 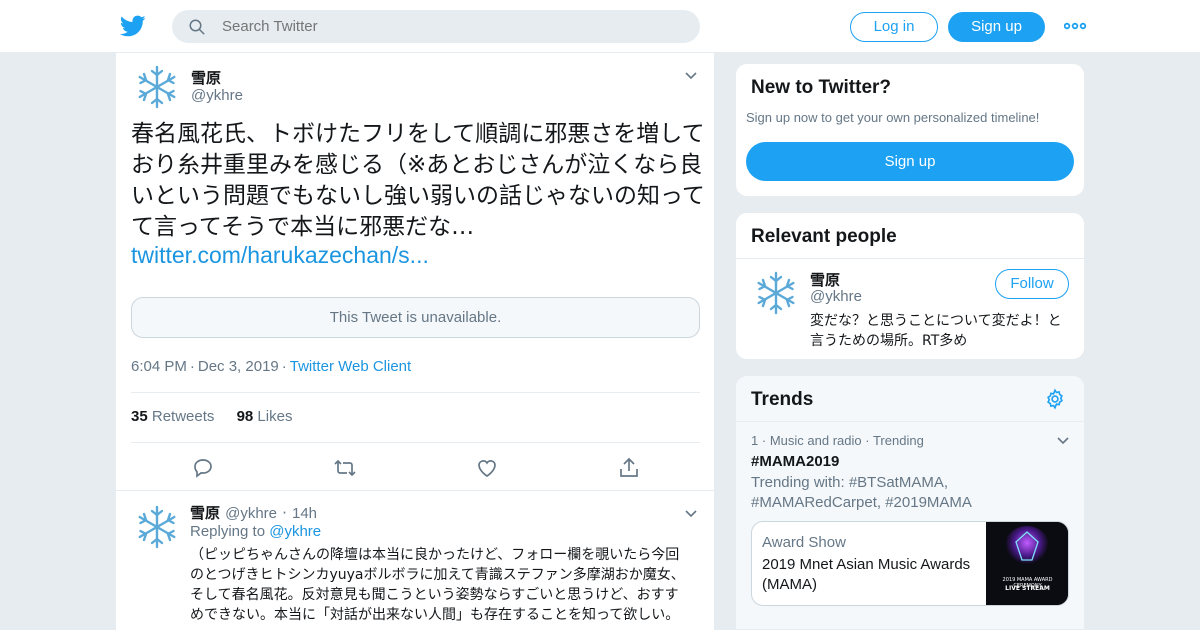 What do you see at coordinates (238, 366) in the screenshot?
I see `tweet-date: Dec 3, 2019` at bounding box center [238, 366].